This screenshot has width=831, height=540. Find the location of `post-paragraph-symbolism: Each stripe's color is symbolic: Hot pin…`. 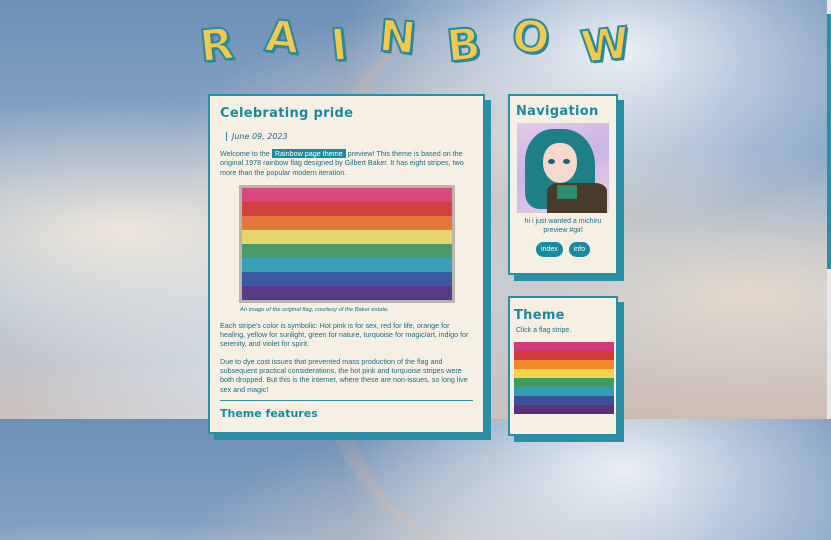

post-paragraph-symbolism: Each stripe's color is symbolic: Hot pin… is located at coordinates (344, 334).